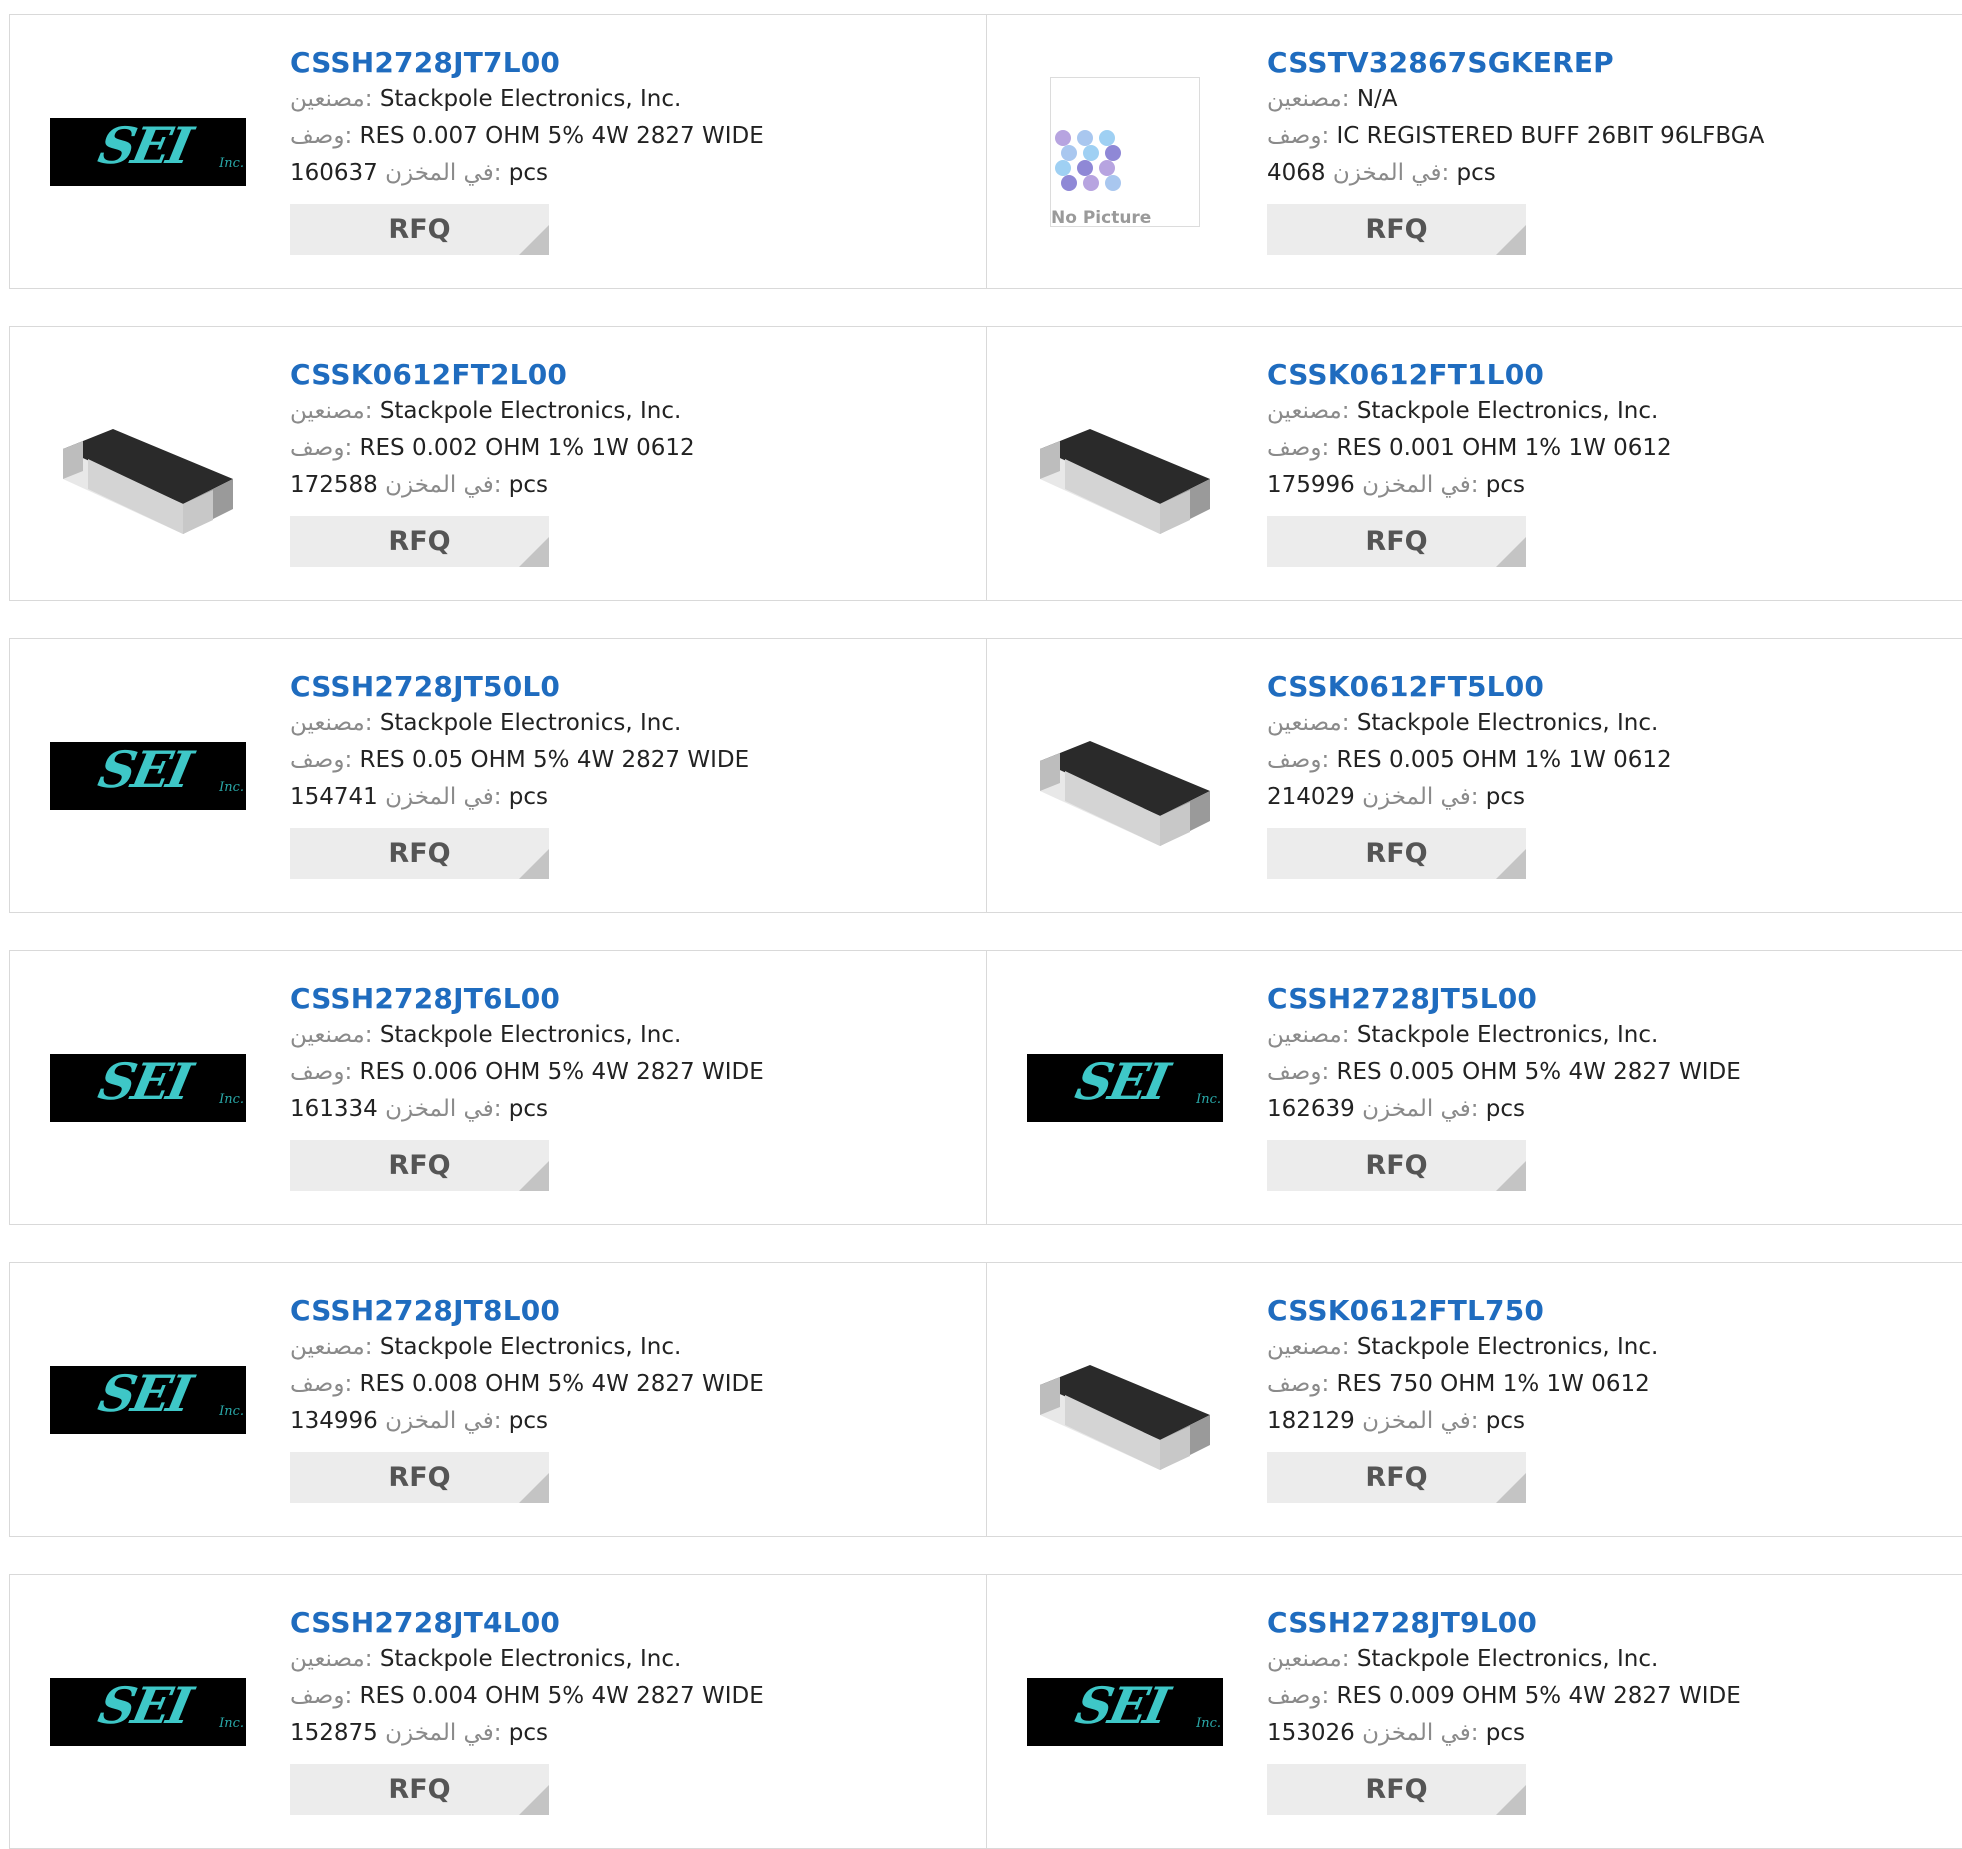 Image resolution: width=1962 pixels, height=1849 pixels. Describe the element at coordinates (1614, 1109) in the screenshot. I see `stock-line: 162639 في المخزن: pcs` at that location.